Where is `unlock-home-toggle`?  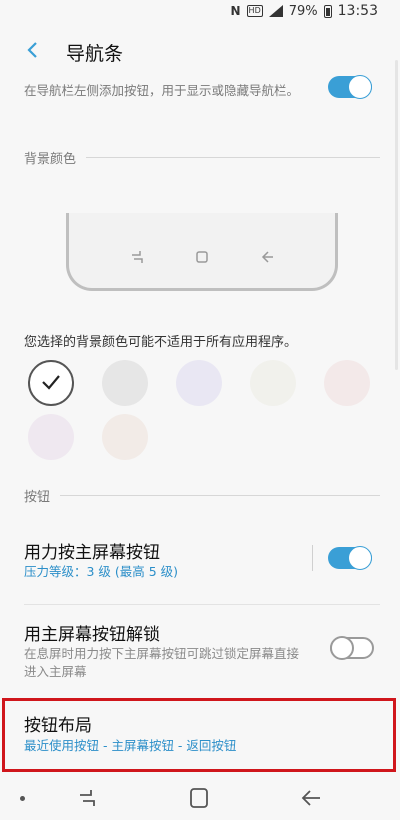 unlock-home-toggle is located at coordinates (352, 648).